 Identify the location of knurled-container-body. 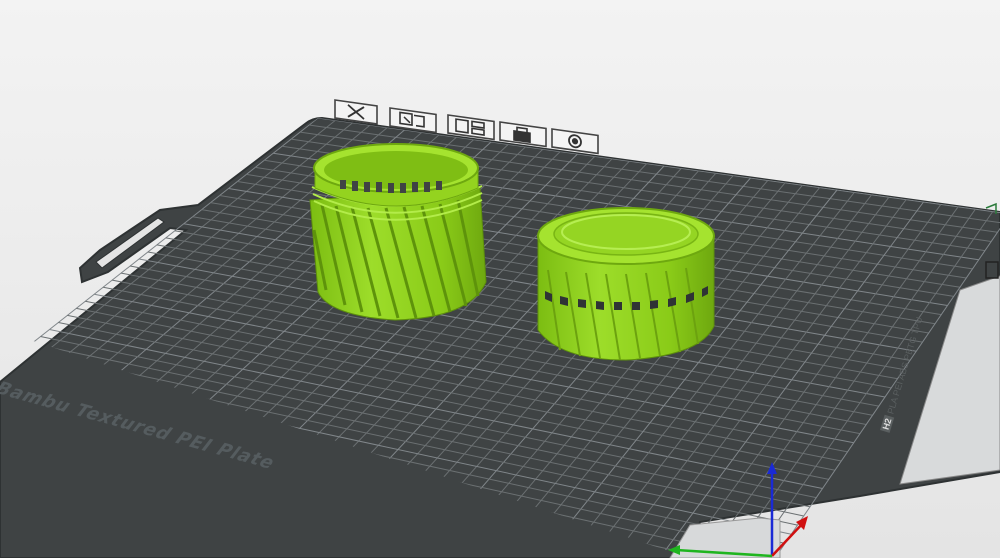
(398, 232).